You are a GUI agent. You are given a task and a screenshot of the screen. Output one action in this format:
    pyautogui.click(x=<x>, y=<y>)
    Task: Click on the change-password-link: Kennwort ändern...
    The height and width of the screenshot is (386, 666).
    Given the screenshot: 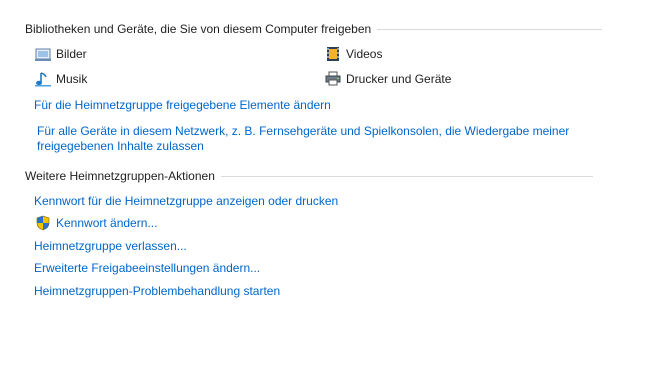 What is the action you would take?
    pyautogui.click(x=106, y=223)
    